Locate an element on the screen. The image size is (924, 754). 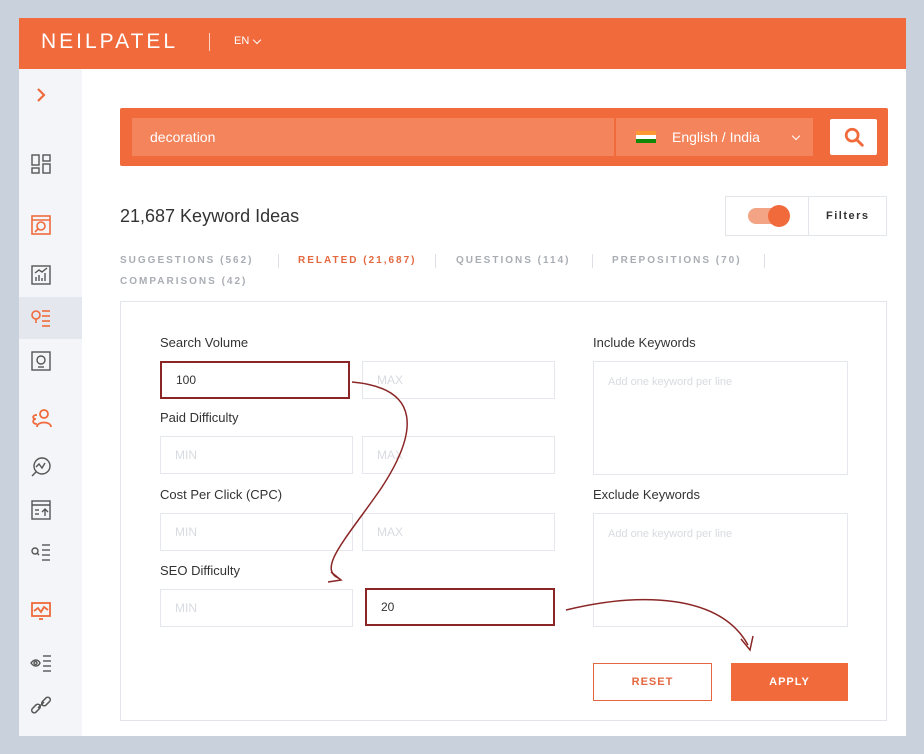
monitor-icon is located at coordinates (41, 611).